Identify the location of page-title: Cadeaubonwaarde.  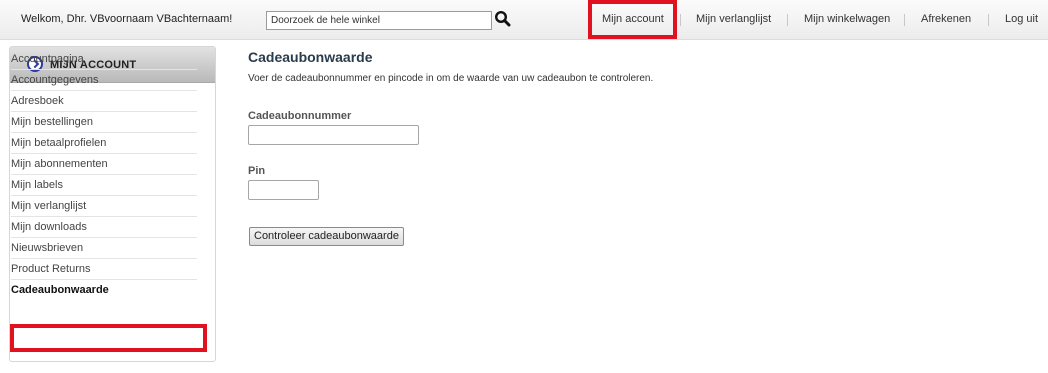
(310, 57).